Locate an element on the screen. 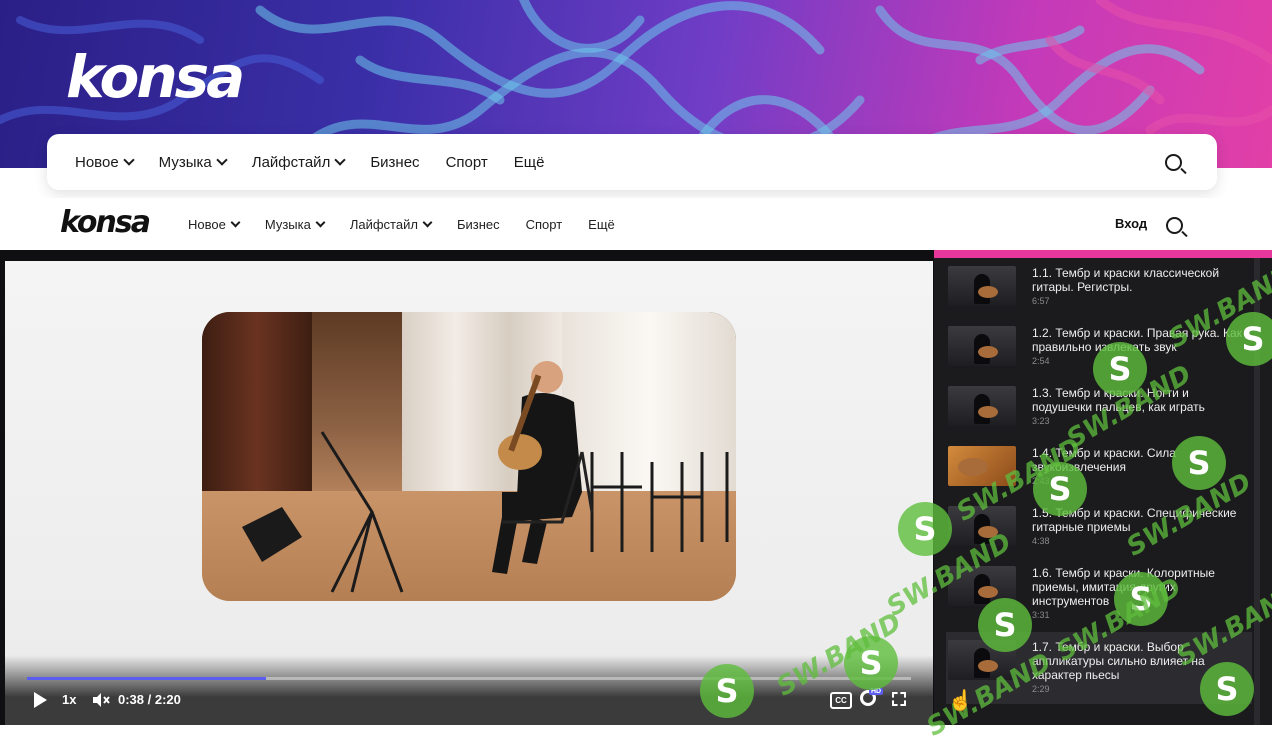  performer-illustration is located at coordinates (485, 477).